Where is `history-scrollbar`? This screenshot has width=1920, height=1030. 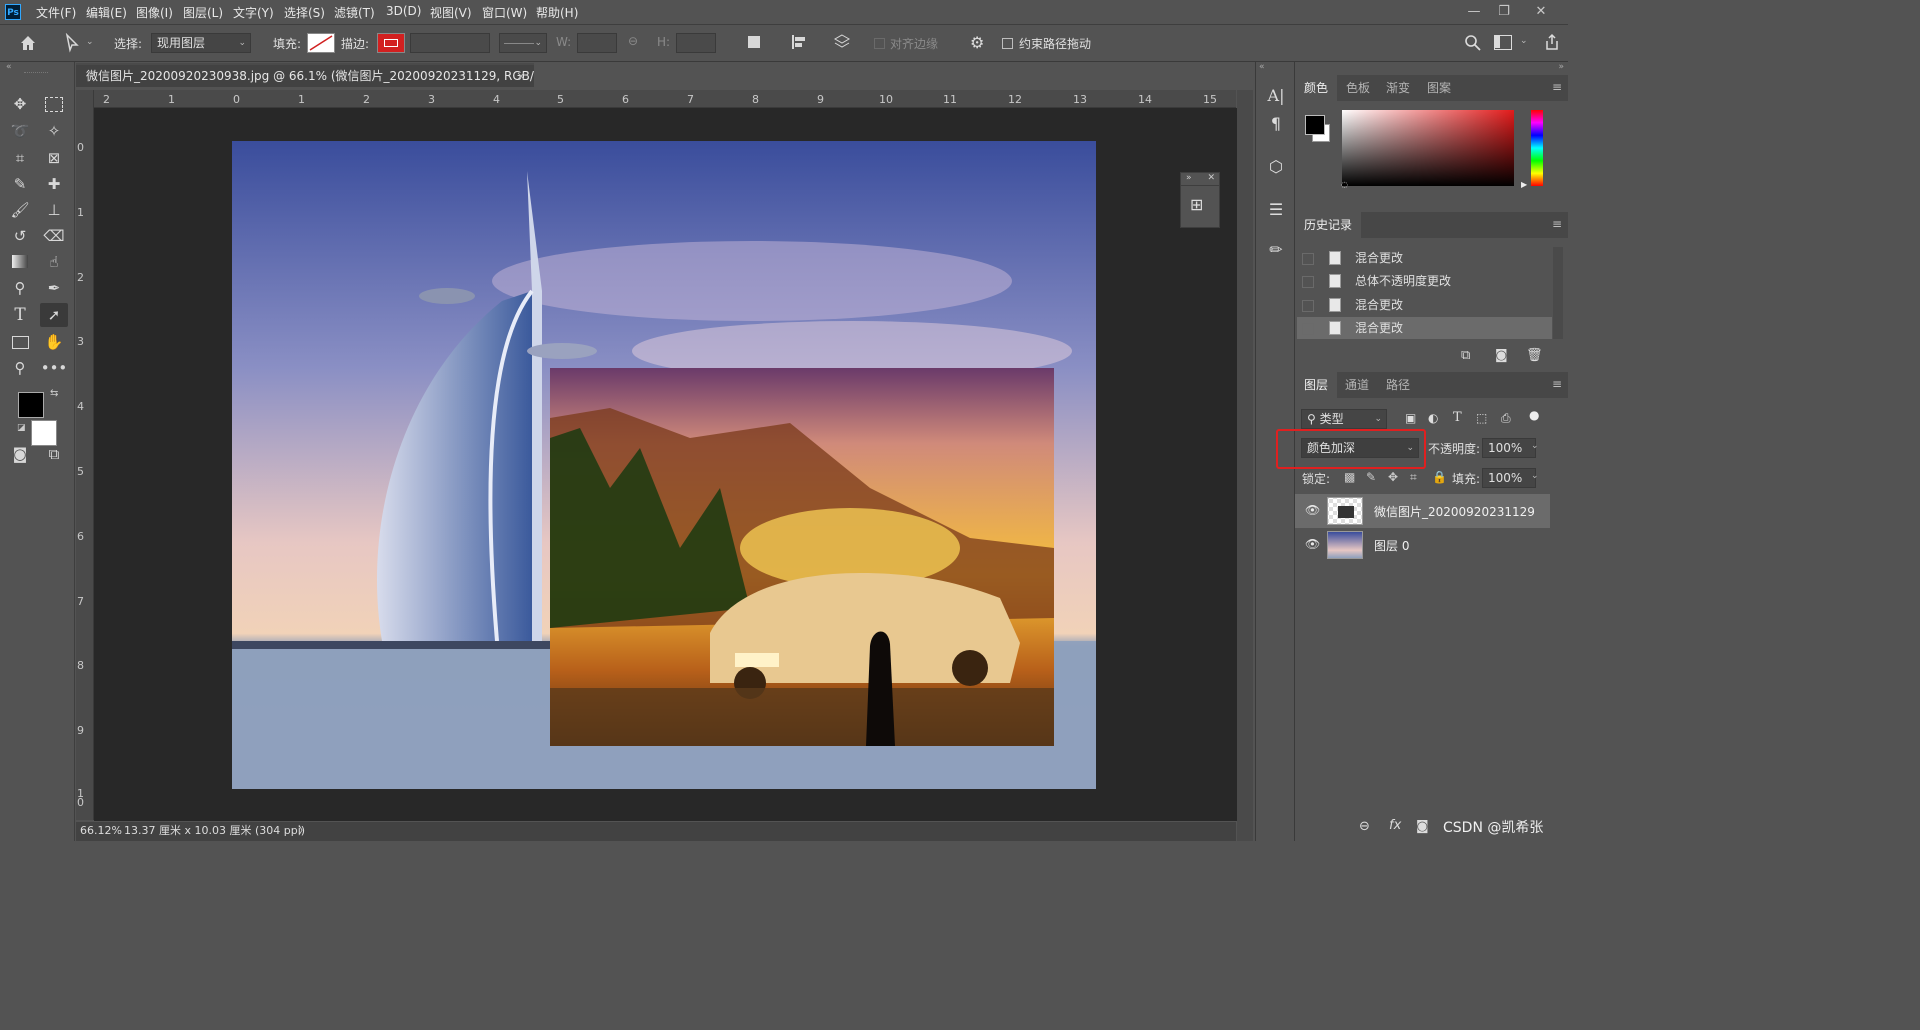 history-scrollbar is located at coordinates (1558, 293).